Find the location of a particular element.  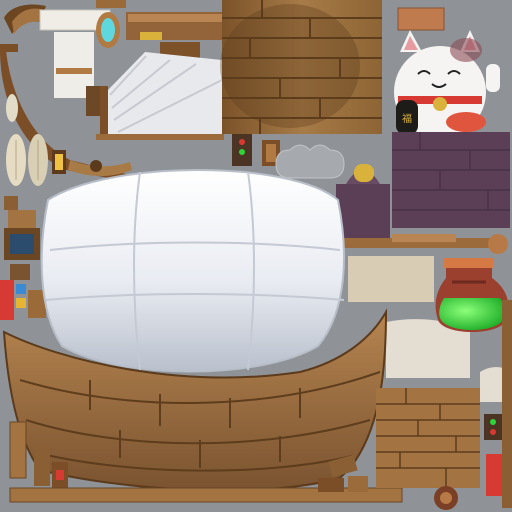

lantern is located at coordinates (59, 162).